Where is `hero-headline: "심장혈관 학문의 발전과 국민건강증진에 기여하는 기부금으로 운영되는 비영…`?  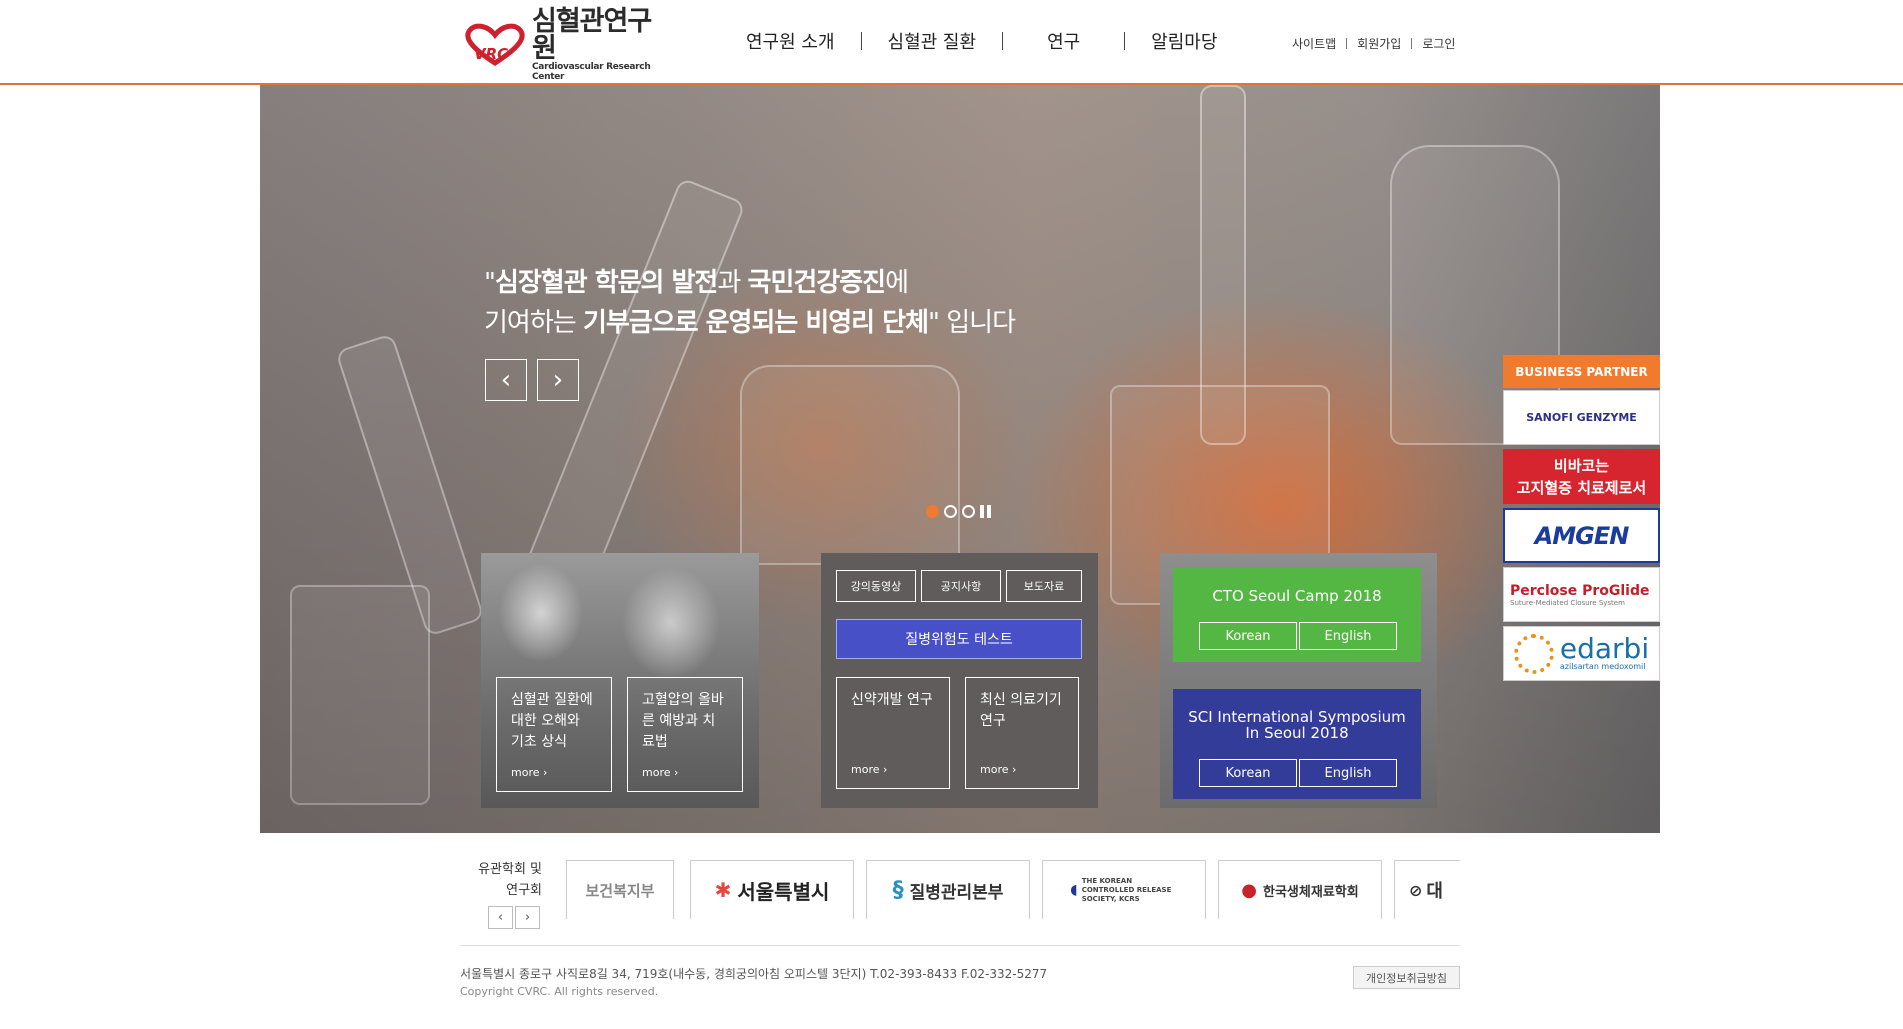
hero-headline: "심장혈관 학문의 발전과 국민건강증진에 기여하는 기부금으로 운영되는 비영… is located at coordinates (750, 303).